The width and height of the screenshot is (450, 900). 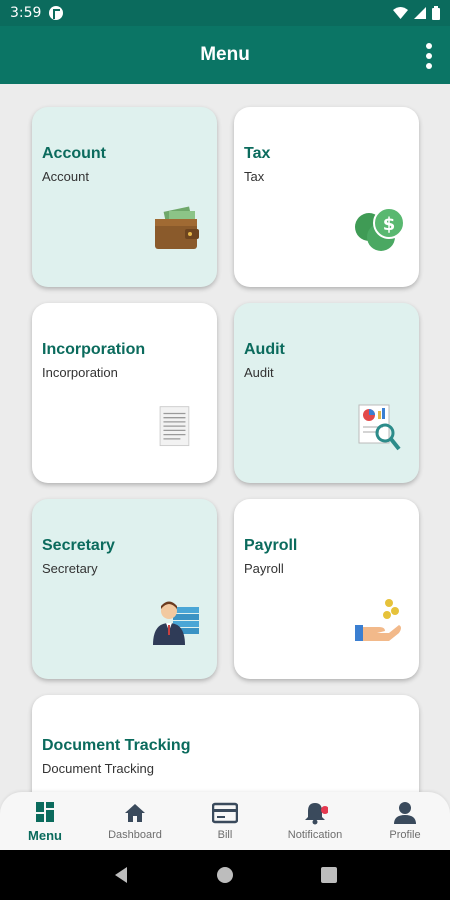 What do you see at coordinates (70, 568) in the screenshot?
I see `card-subtitle: Secretary` at bounding box center [70, 568].